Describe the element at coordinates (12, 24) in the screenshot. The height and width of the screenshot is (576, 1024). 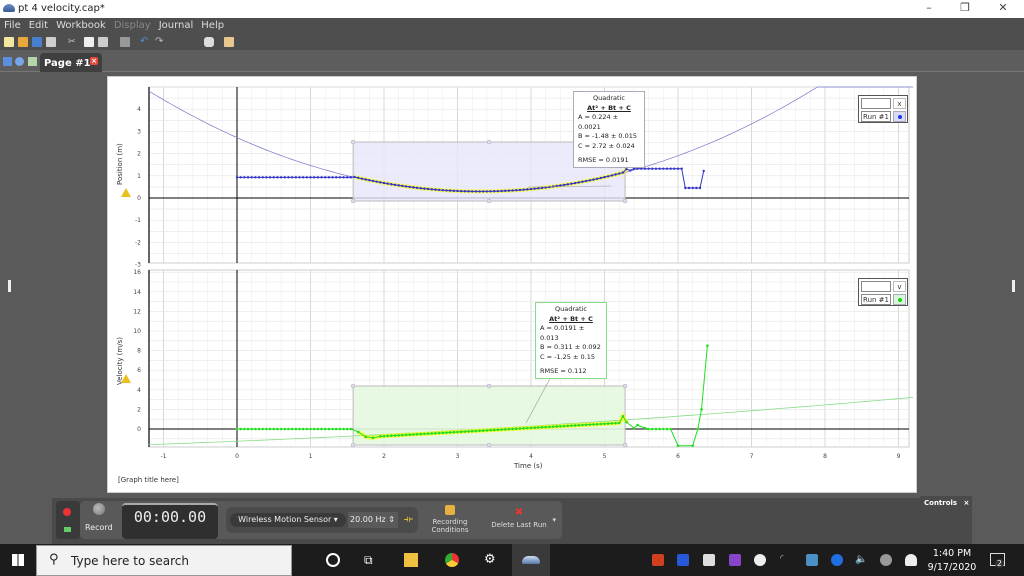
I see `menu-file: File` at that location.